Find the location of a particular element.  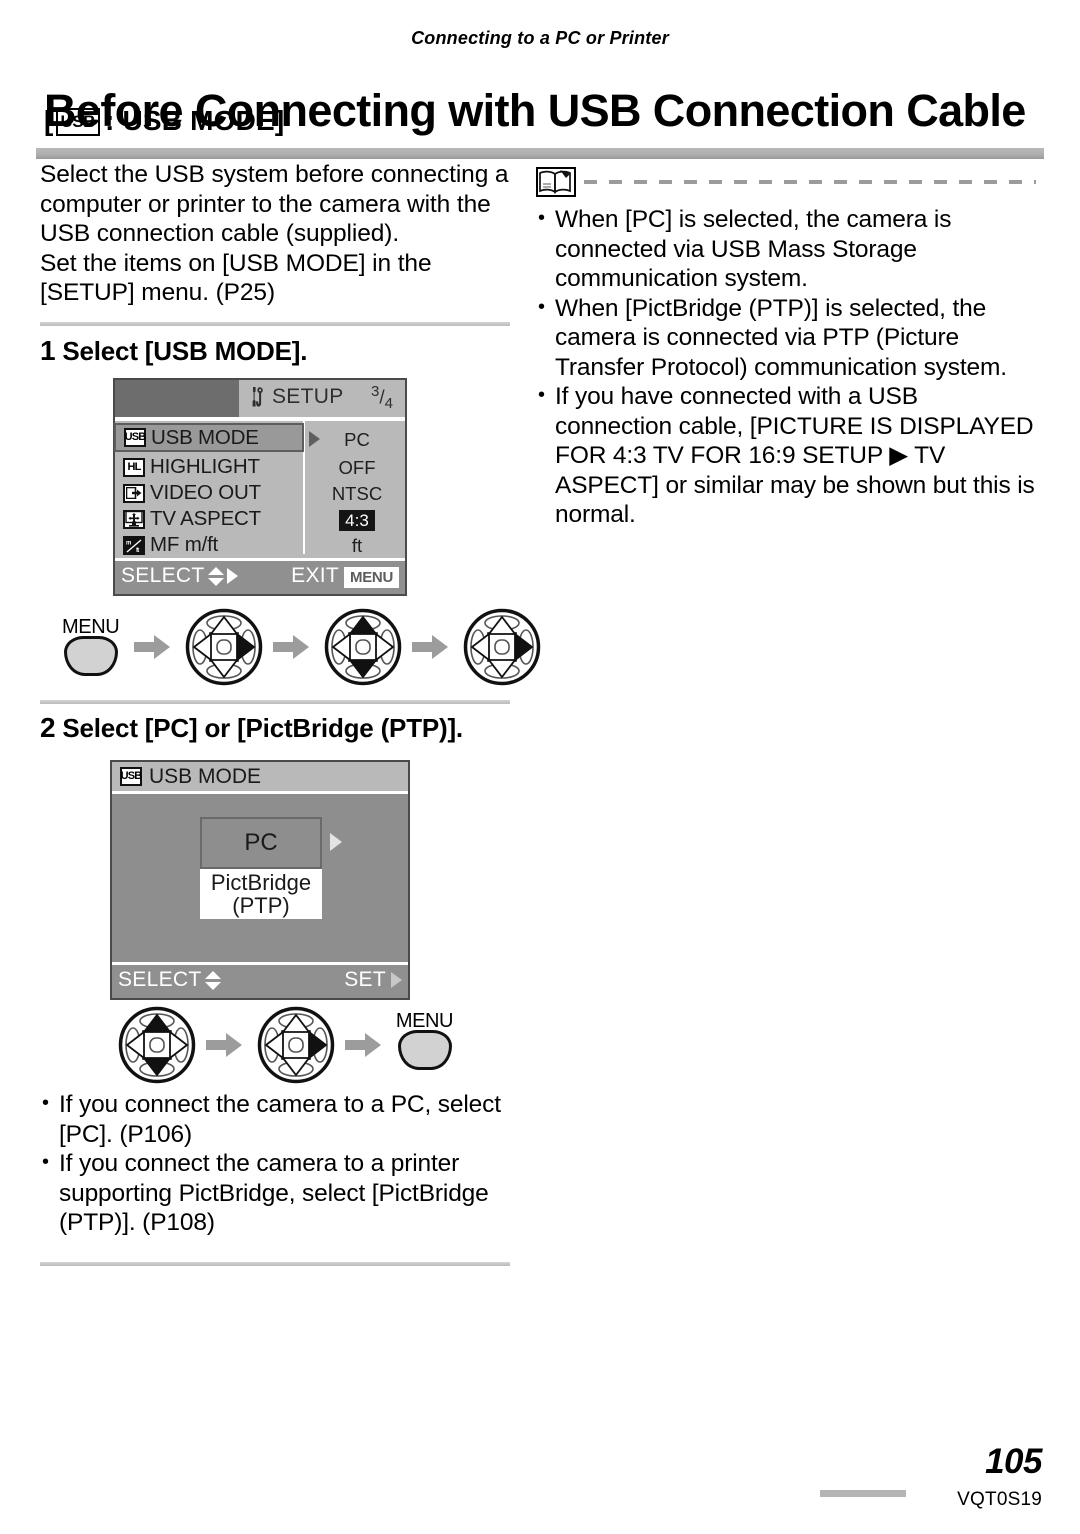

lcd-usb-footer-right: SET is located at coordinates (373, 980).